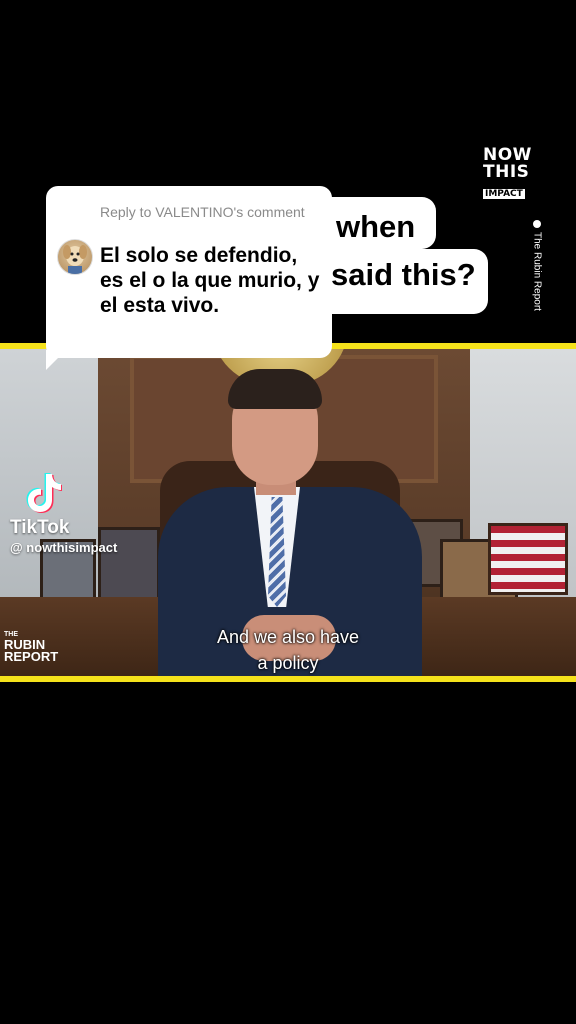  Describe the element at coordinates (504, 194) in the screenshot. I see `brand-line3: IMPACT` at that location.